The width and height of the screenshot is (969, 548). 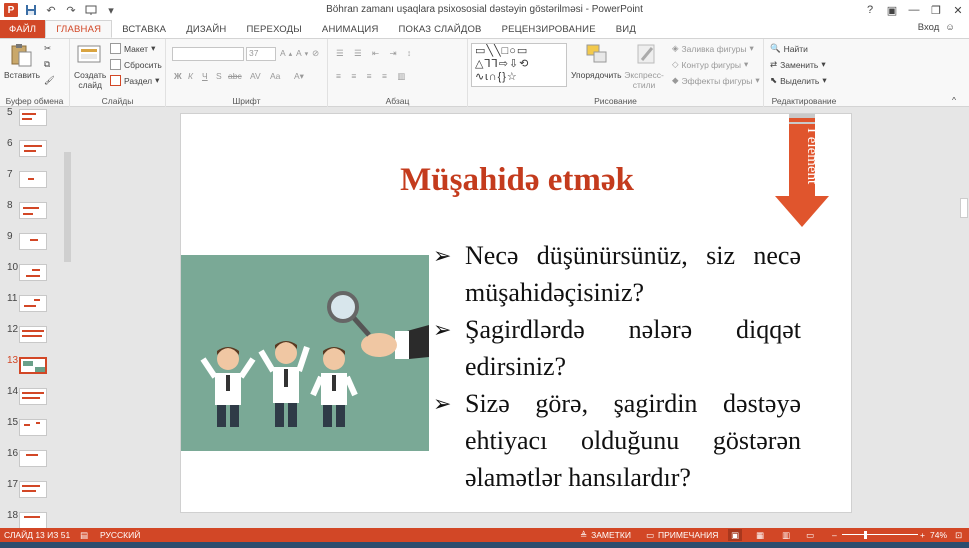 What do you see at coordinates (865, 535) in the screenshot?
I see `zoom-slider-thumb` at bounding box center [865, 535].